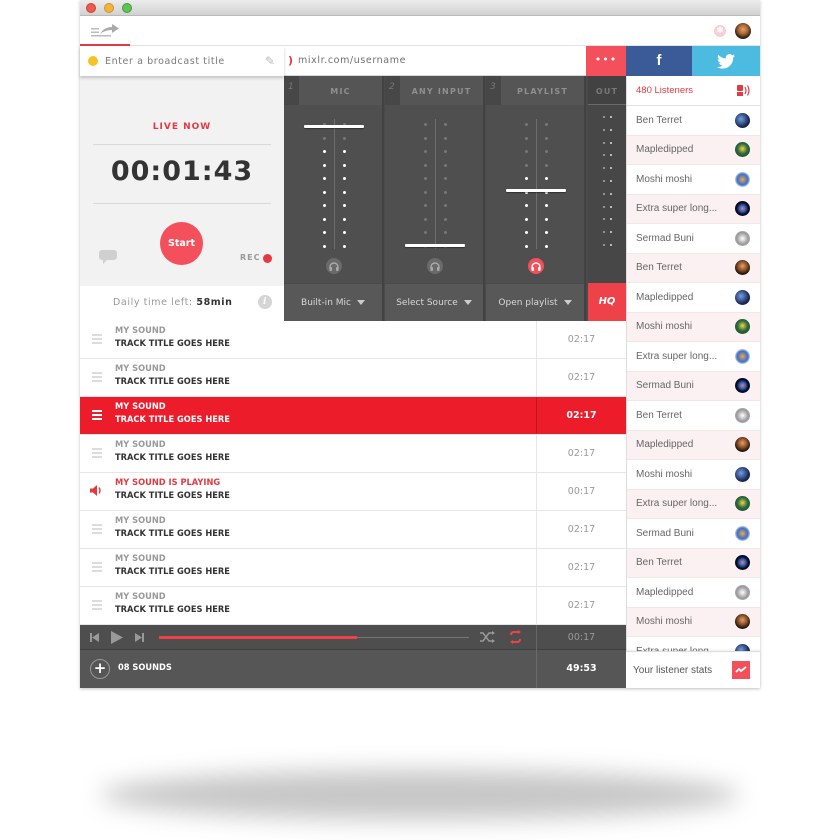 The width and height of the screenshot is (840, 840). Describe the element at coordinates (720, 31) in the screenshot. I see `close-icon: ✱` at that location.